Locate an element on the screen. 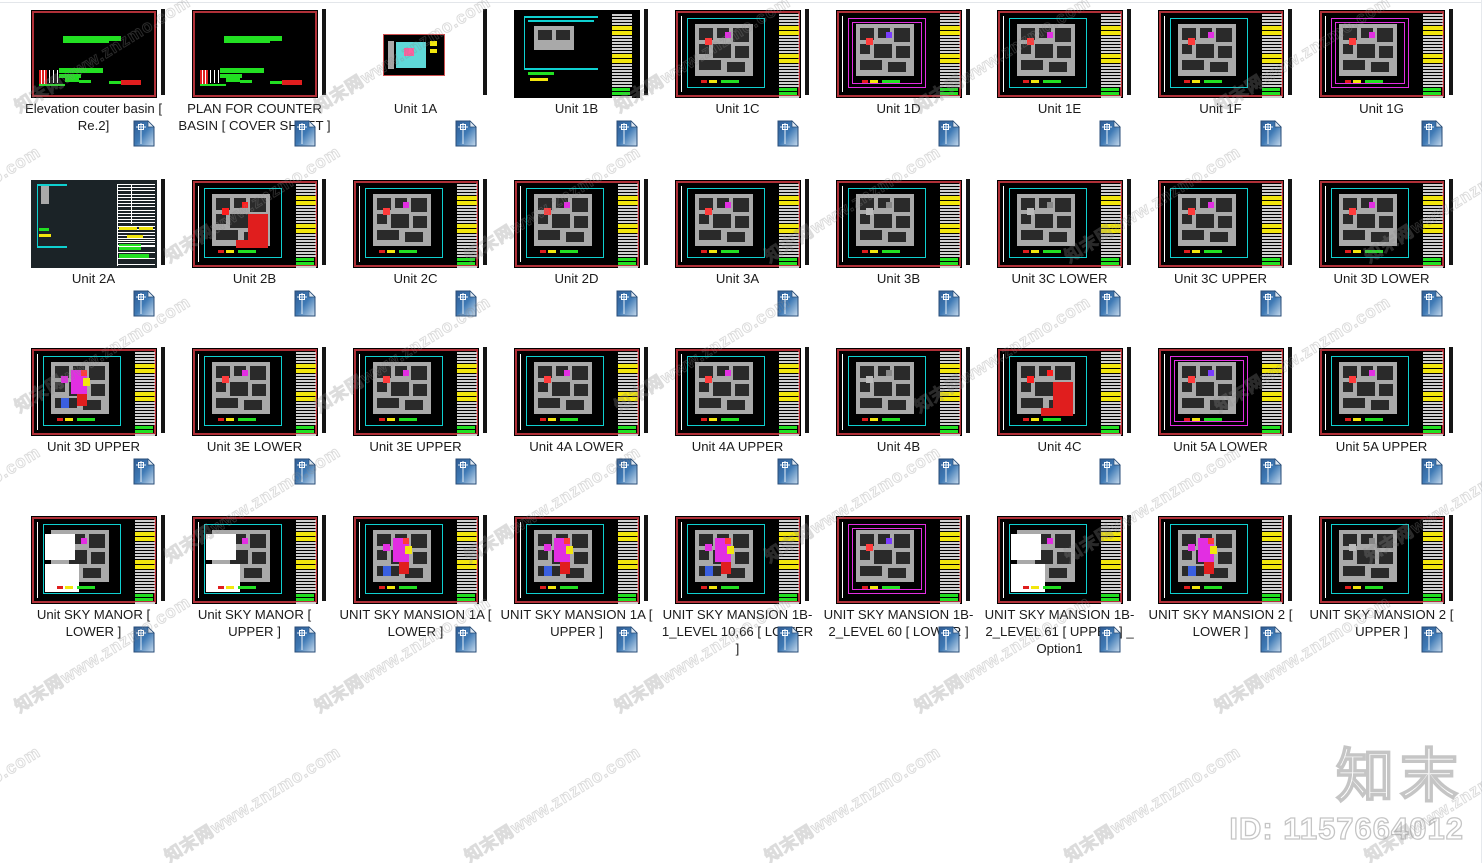  file-cell: Unit 3A is located at coordinates (737, 254).